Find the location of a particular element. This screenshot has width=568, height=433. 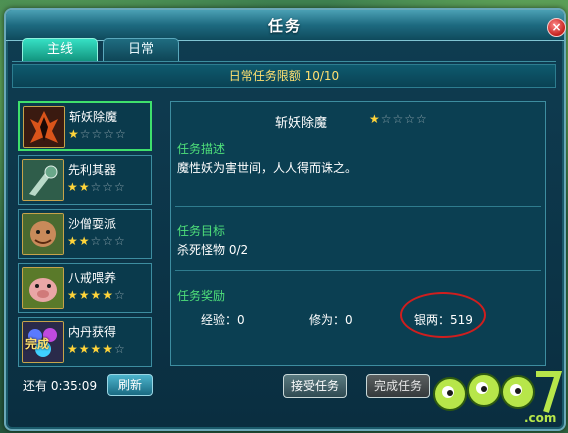

task-name: 沙僧耍派 is located at coordinates (92, 224).